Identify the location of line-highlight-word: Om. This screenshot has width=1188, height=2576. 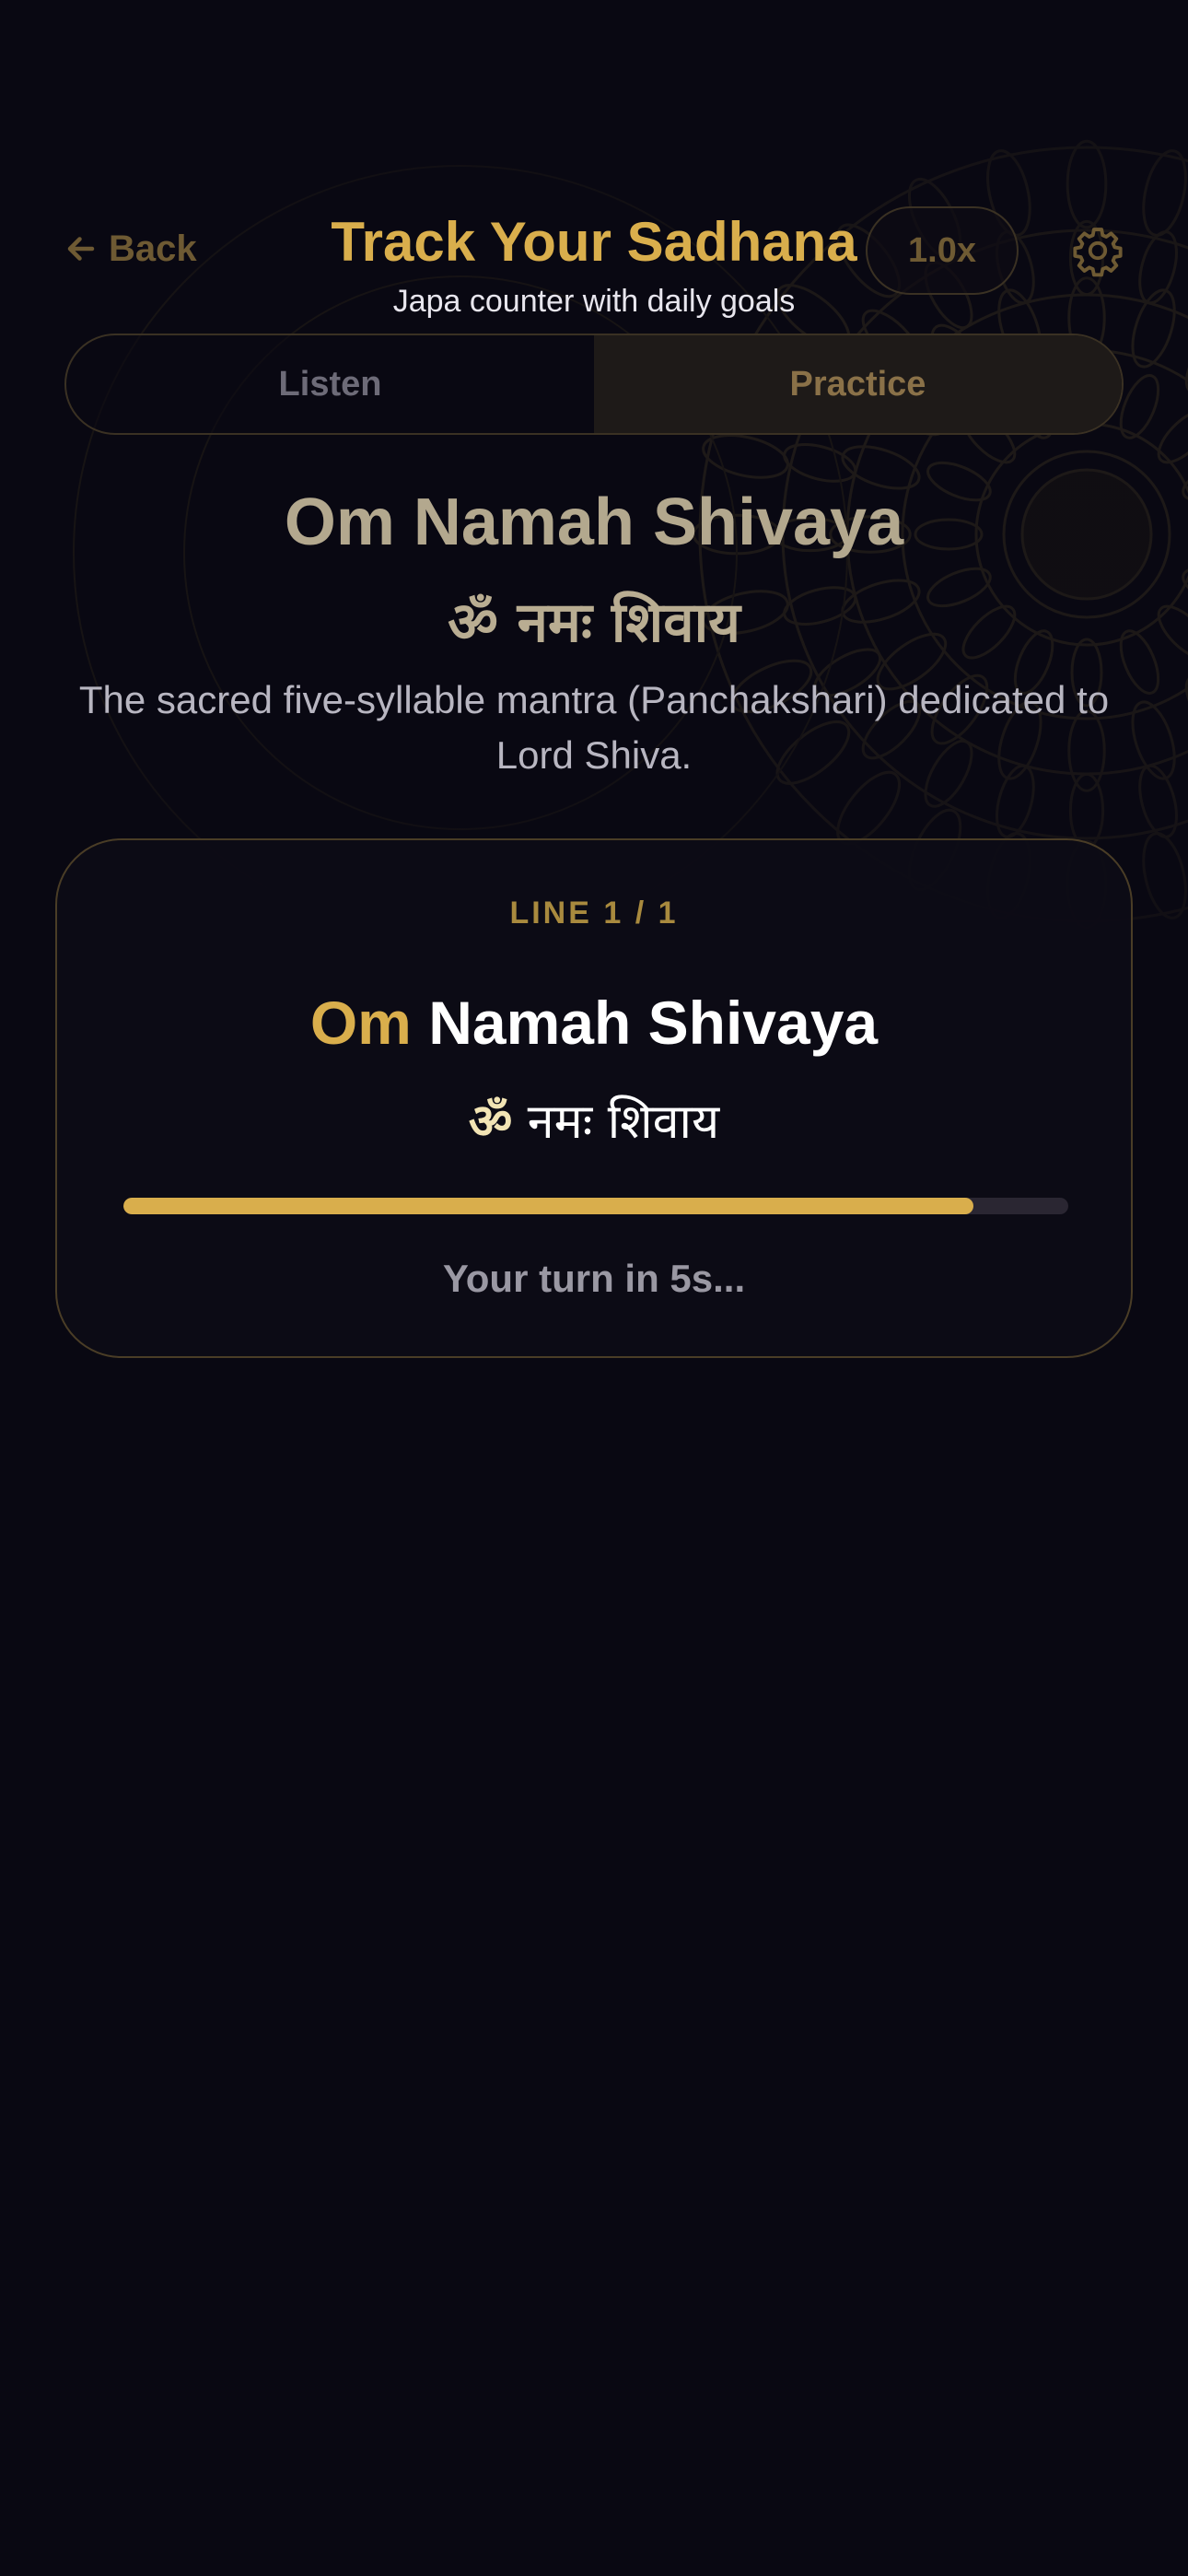
(360, 1023).